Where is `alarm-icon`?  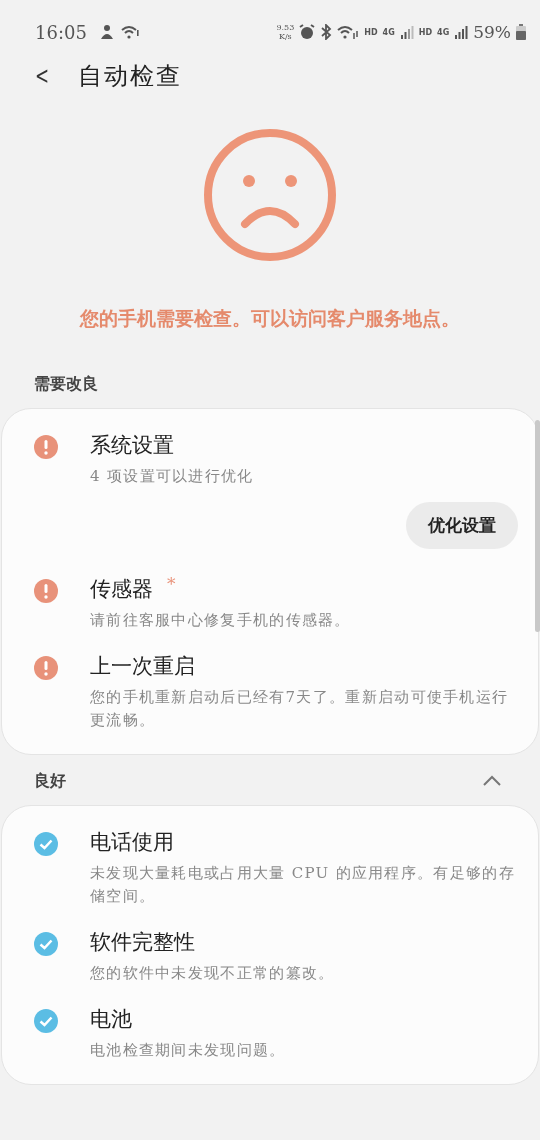 alarm-icon is located at coordinates (307, 32).